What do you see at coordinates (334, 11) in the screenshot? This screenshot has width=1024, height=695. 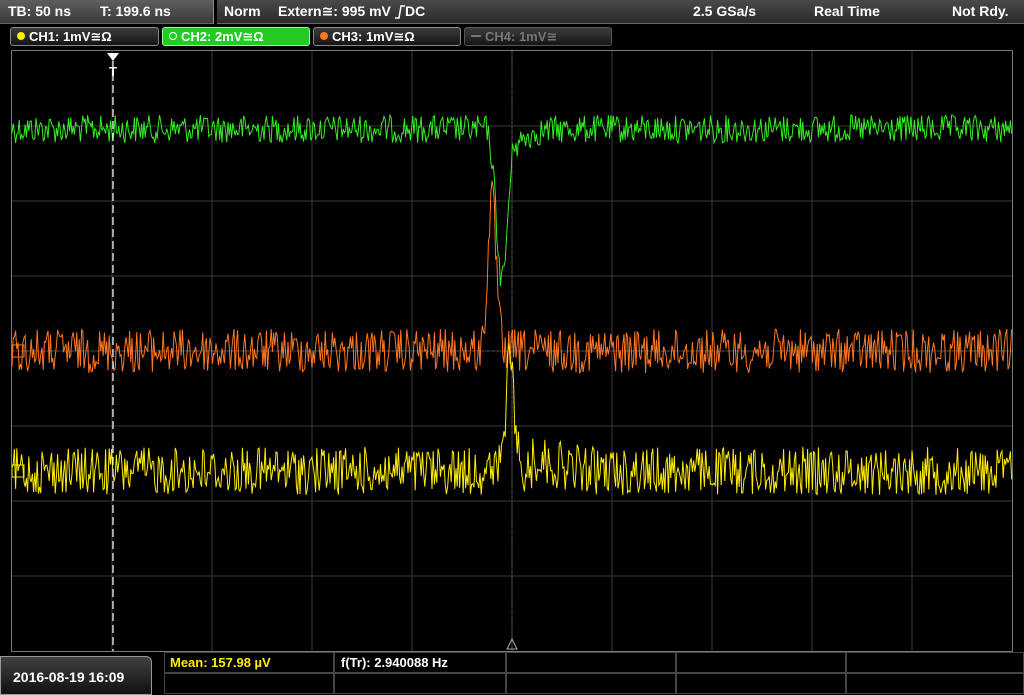 I see `trigger-source: Extern≅: 995 mV` at bounding box center [334, 11].